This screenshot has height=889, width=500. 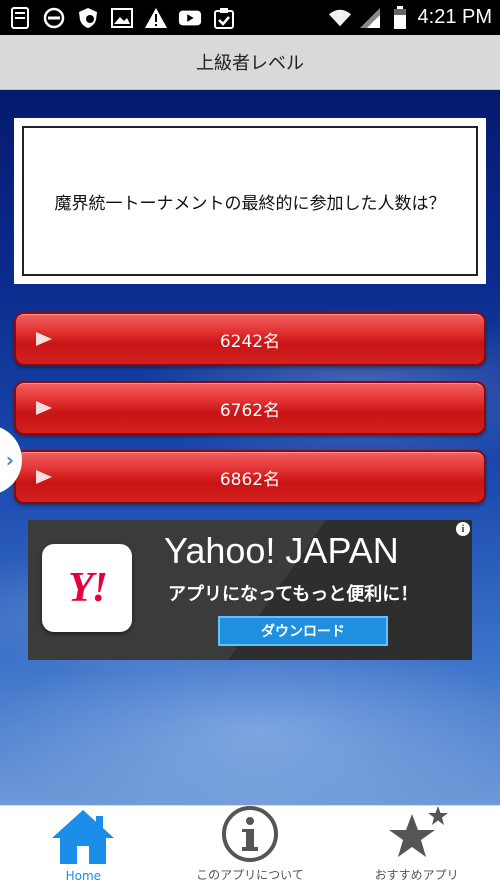 I want to click on tab-label: このアプリについて, so click(x=250, y=875).